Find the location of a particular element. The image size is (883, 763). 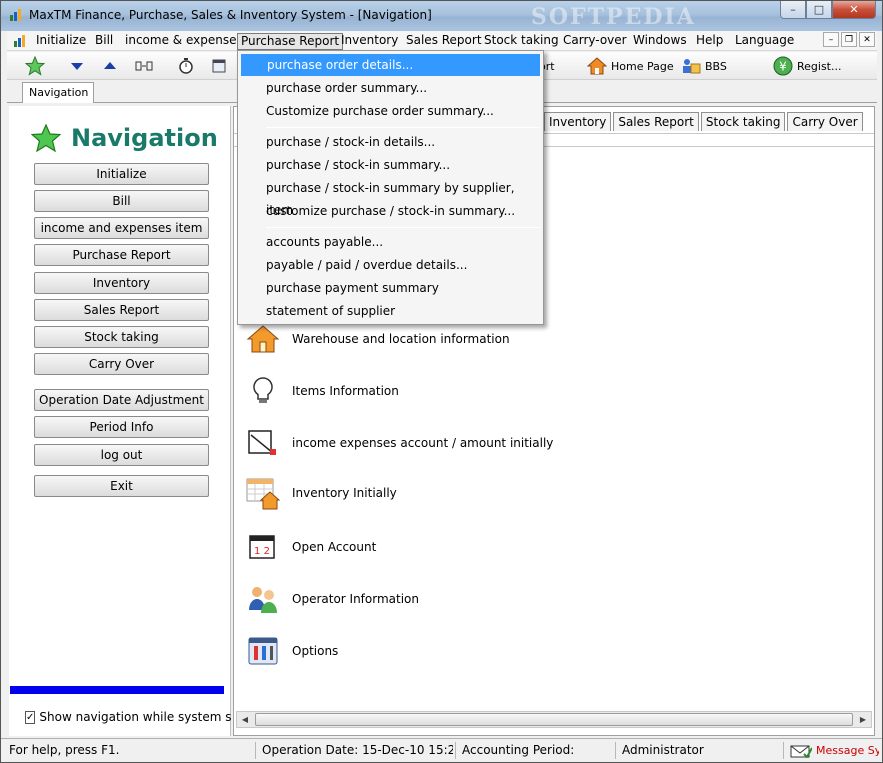

menu-separator is located at coordinates (403, 127).